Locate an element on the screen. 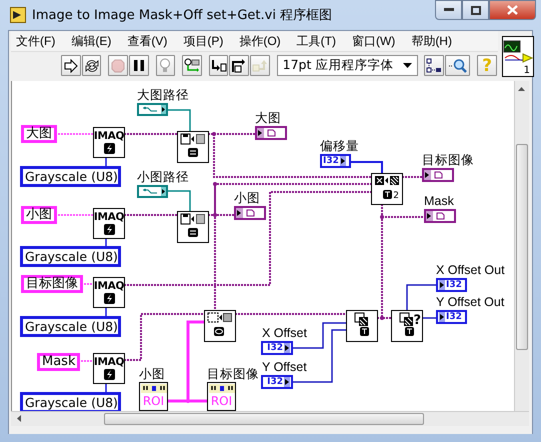 This screenshot has height=442, width=541. stop-icon is located at coordinates (118, 65).